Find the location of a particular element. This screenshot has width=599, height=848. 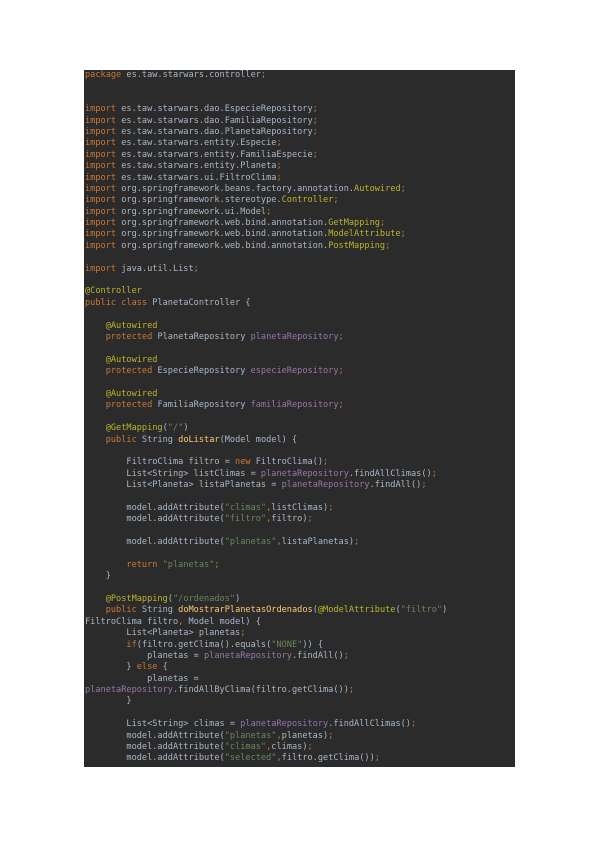

code-line: import es.taw.starwars.entity.Planeta; is located at coordinates (299, 166).